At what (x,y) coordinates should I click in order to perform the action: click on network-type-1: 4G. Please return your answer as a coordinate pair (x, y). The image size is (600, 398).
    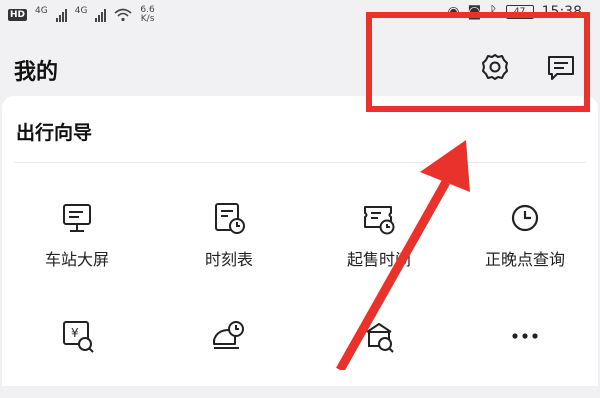
    Looking at the image, I should click on (41, 10).